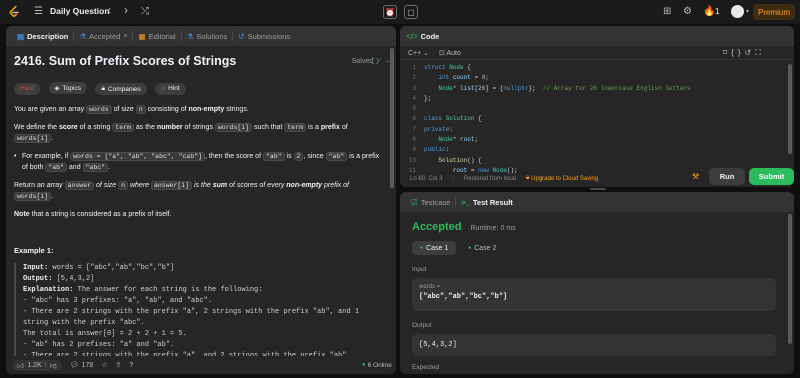 The width and height of the screenshot is (800, 378). What do you see at coordinates (749, 52) in the screenshot?
I see `reset-icon: ↺` at bounding box center [749, 52].